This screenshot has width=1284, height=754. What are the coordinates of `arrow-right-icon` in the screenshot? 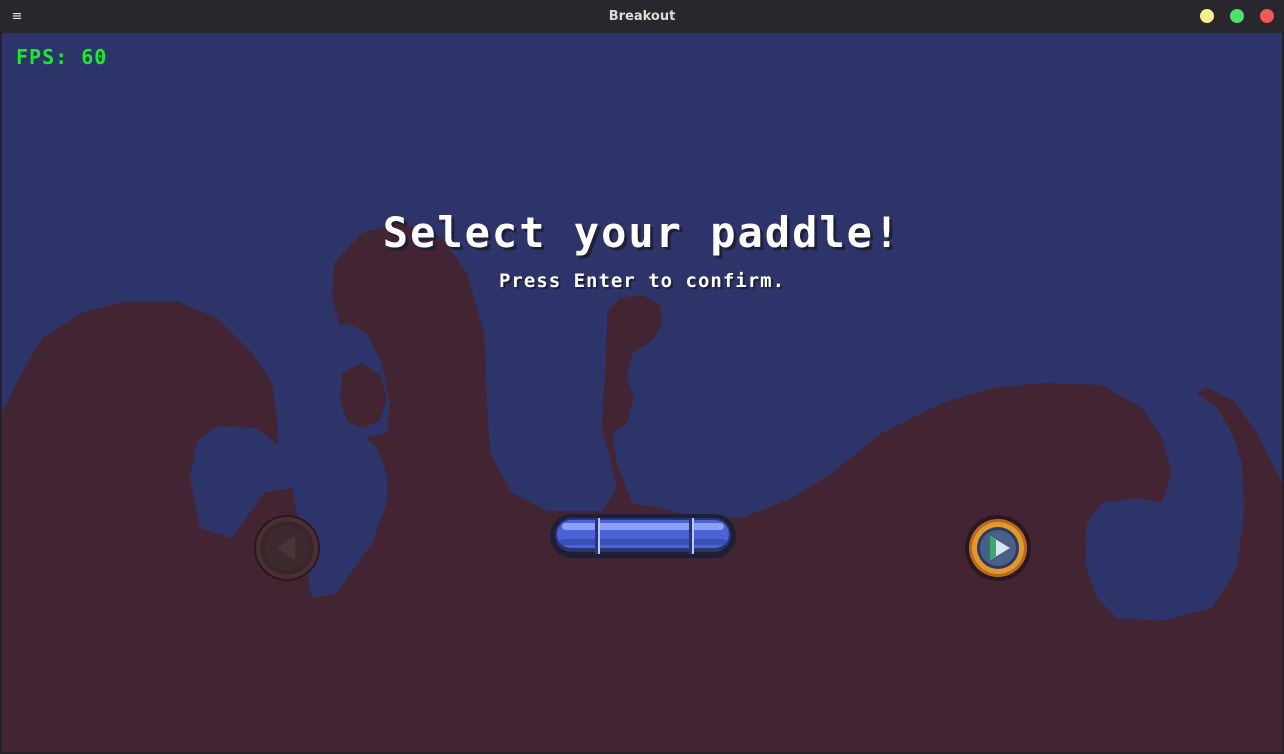 It's located at (998, 548).